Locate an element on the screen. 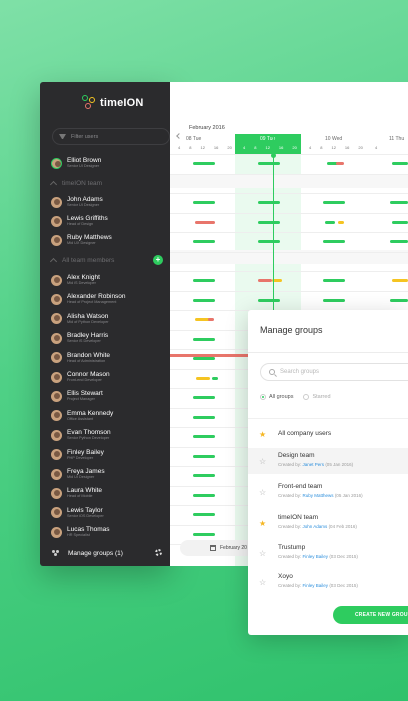 This screenshot has width=408, height=701. filter-users-input: Filter users is located at coordinates (111, 136).